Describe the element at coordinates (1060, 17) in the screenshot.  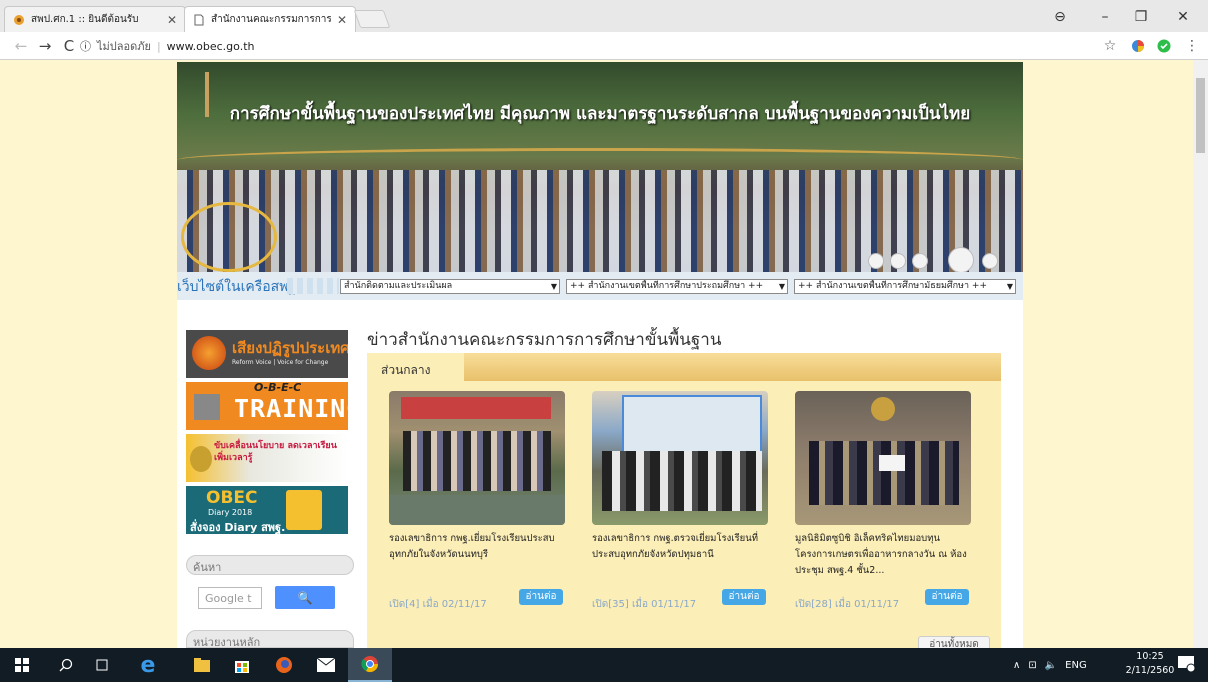
I see `profile-icon: ⊖` at that location.